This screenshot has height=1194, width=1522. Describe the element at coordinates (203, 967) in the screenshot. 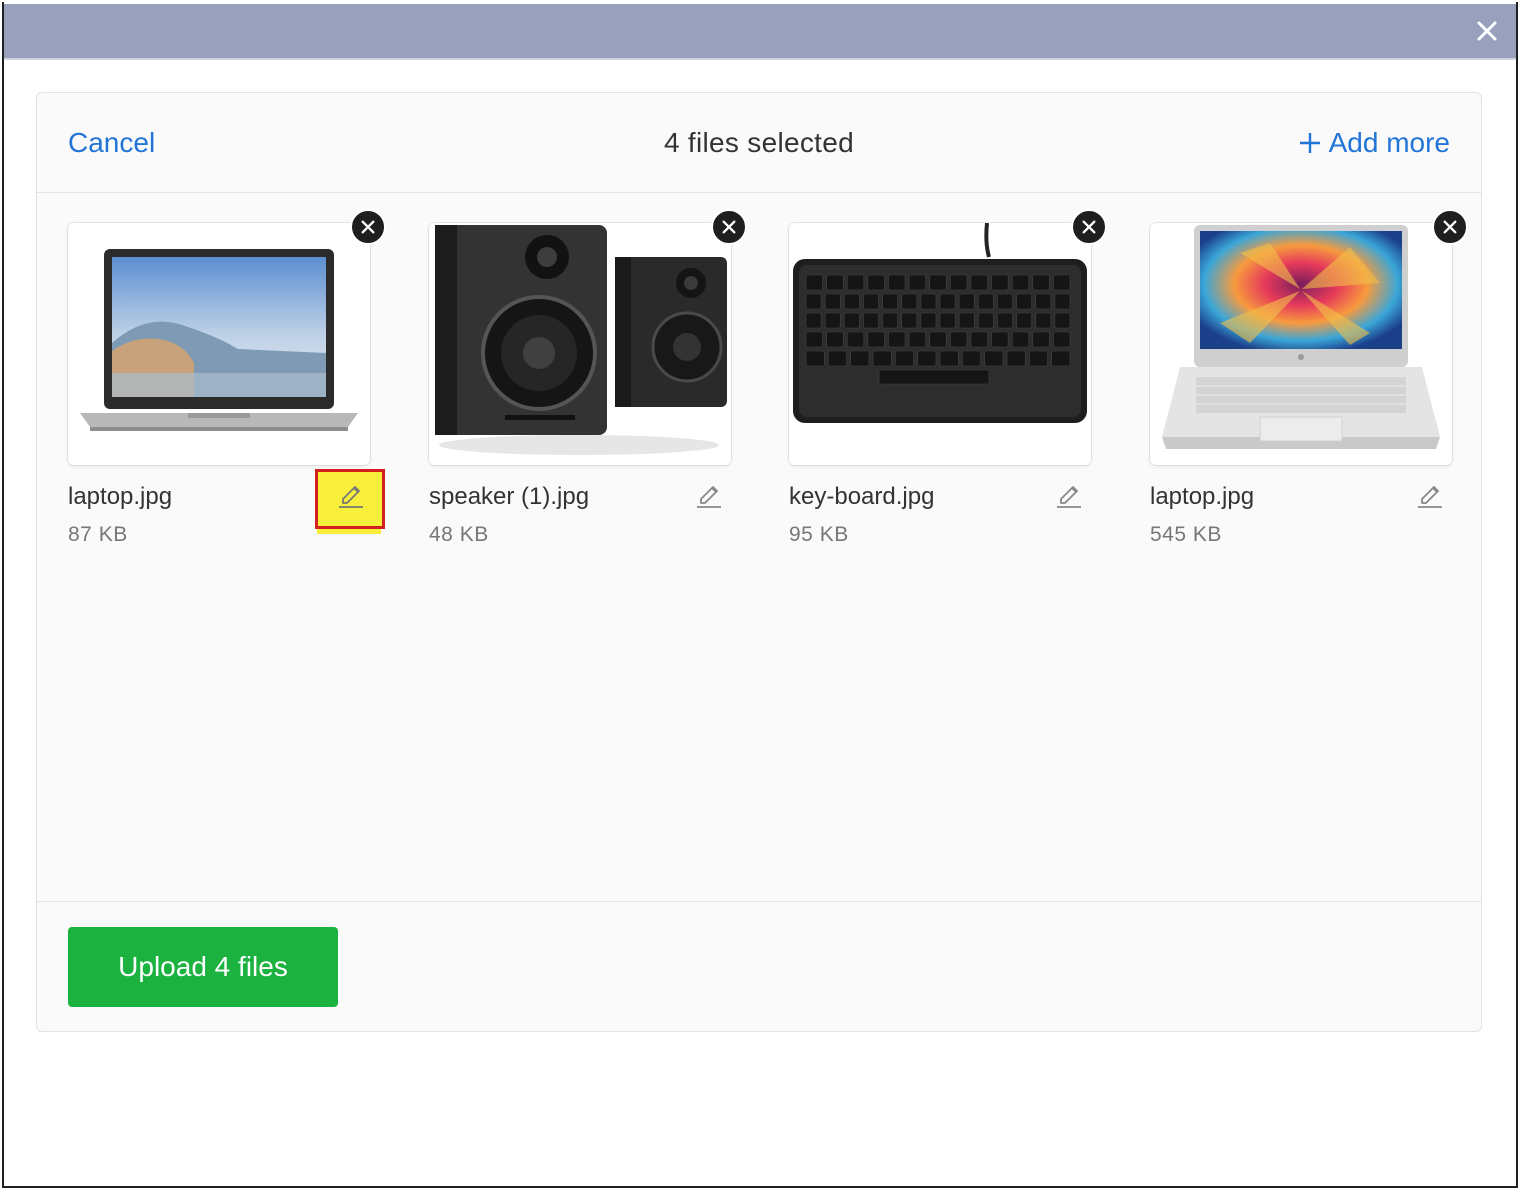

I see `upload-button: Upload 4 files` at that location.